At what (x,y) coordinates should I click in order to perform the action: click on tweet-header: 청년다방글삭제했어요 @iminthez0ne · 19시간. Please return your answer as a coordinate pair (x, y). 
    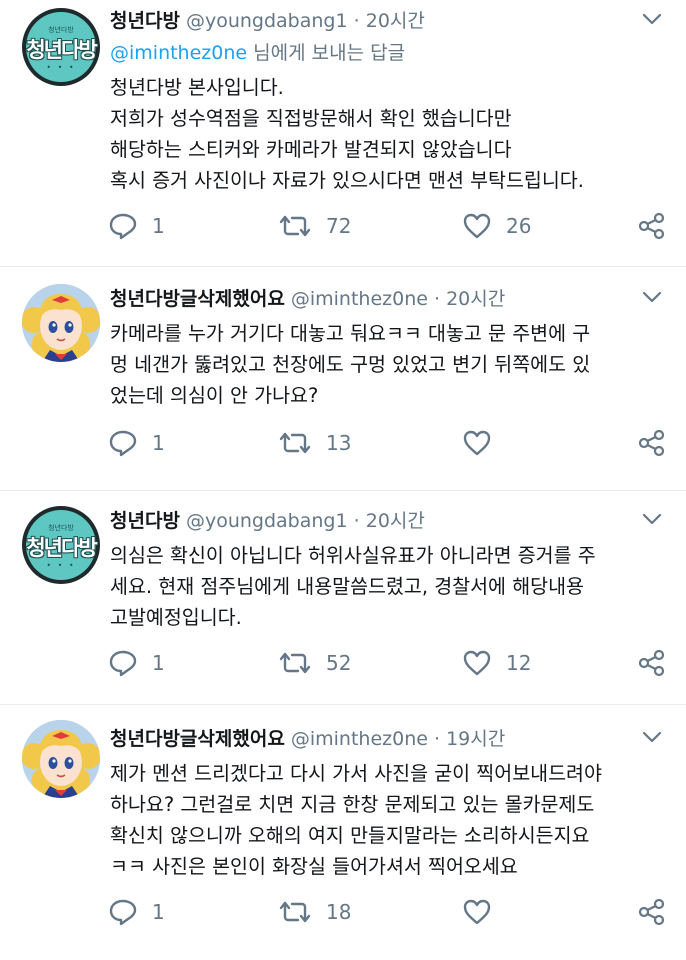
    Looking at the image, I should click on (390, 739).